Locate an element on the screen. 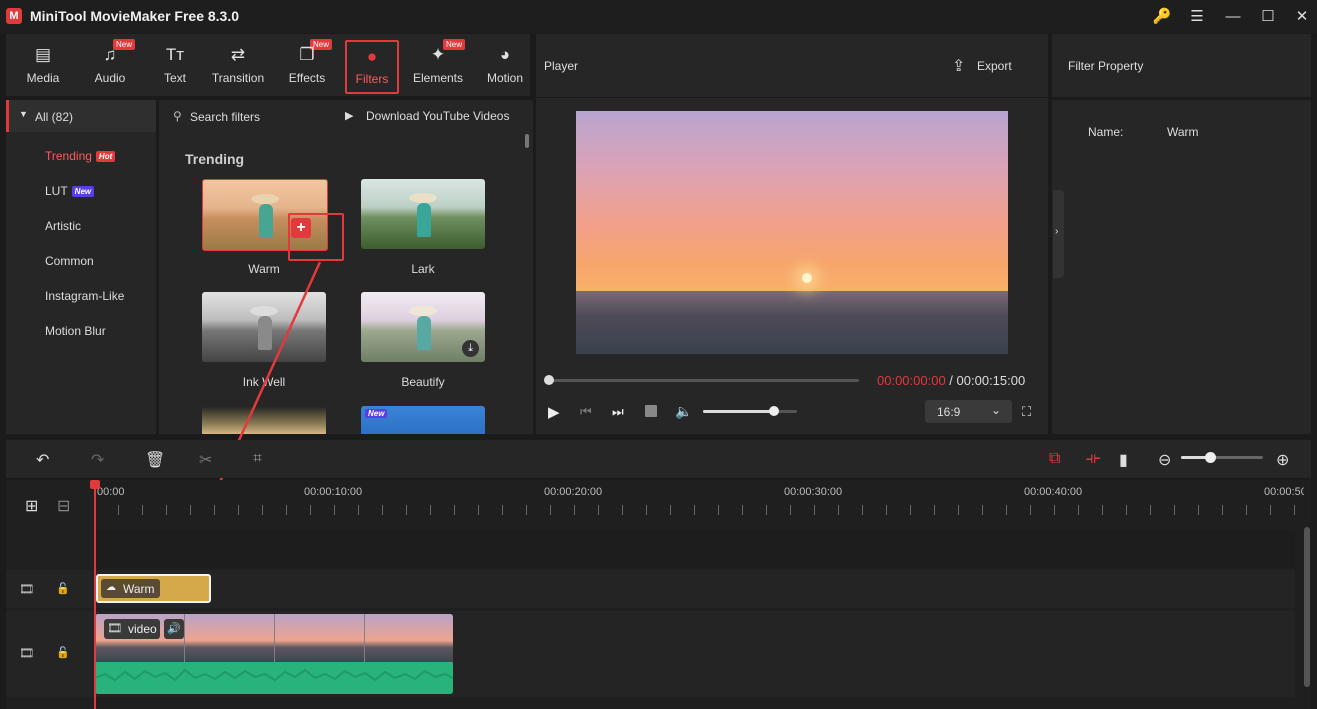  playback-progress-track is located at coordinates (704, 380).